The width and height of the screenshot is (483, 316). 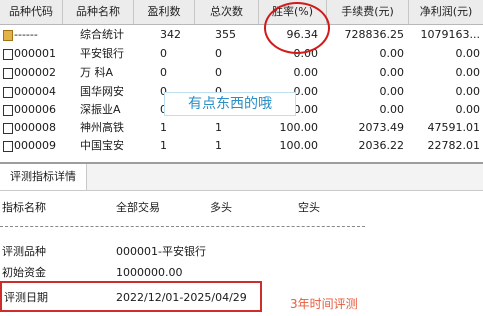 I want to click on table-row: 000001 平安银行 0 0 0.00 0.00 0.00, so click(x=241, y=54).